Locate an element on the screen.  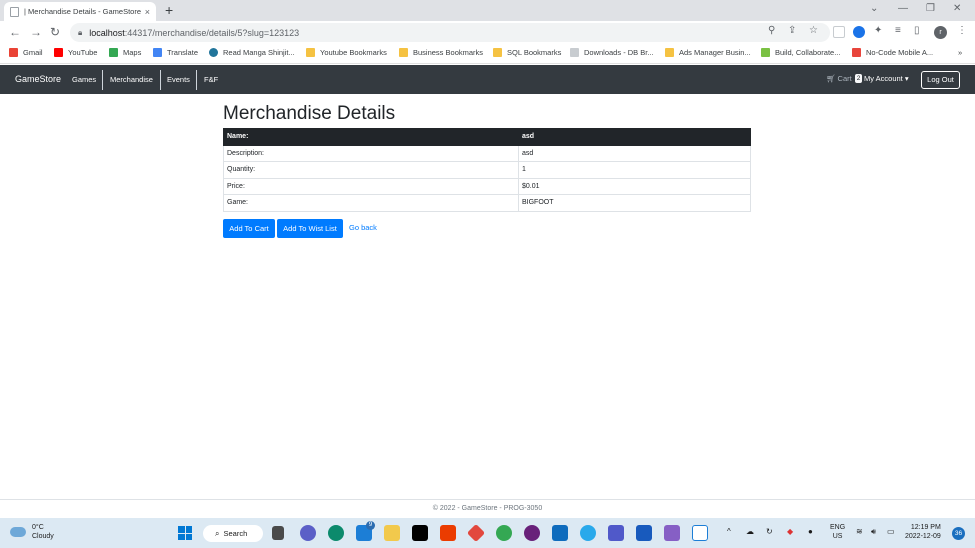
antivirus-icon: ◆ is located at coordinates (790, 531).